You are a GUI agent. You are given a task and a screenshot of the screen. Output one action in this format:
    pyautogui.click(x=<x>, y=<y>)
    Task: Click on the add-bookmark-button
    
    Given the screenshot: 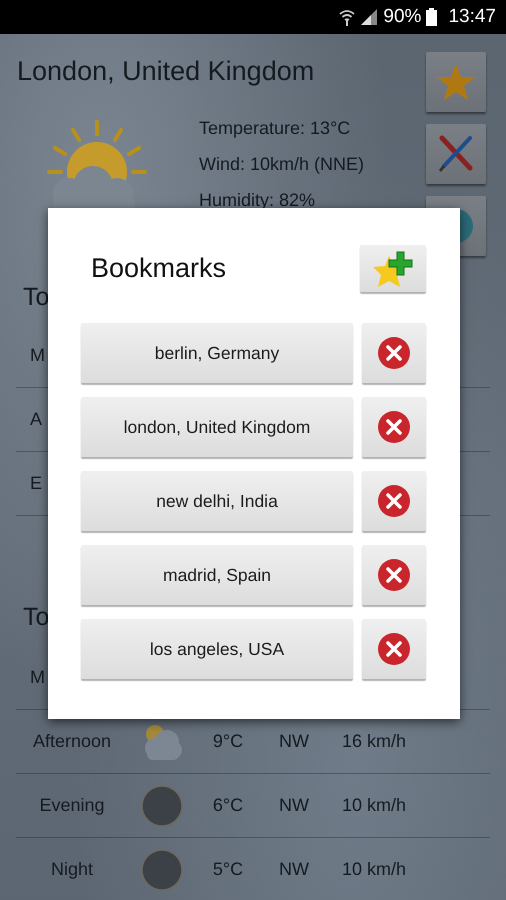 What is the action you would take?
    pyautogui.click(x=393, y=268)
    